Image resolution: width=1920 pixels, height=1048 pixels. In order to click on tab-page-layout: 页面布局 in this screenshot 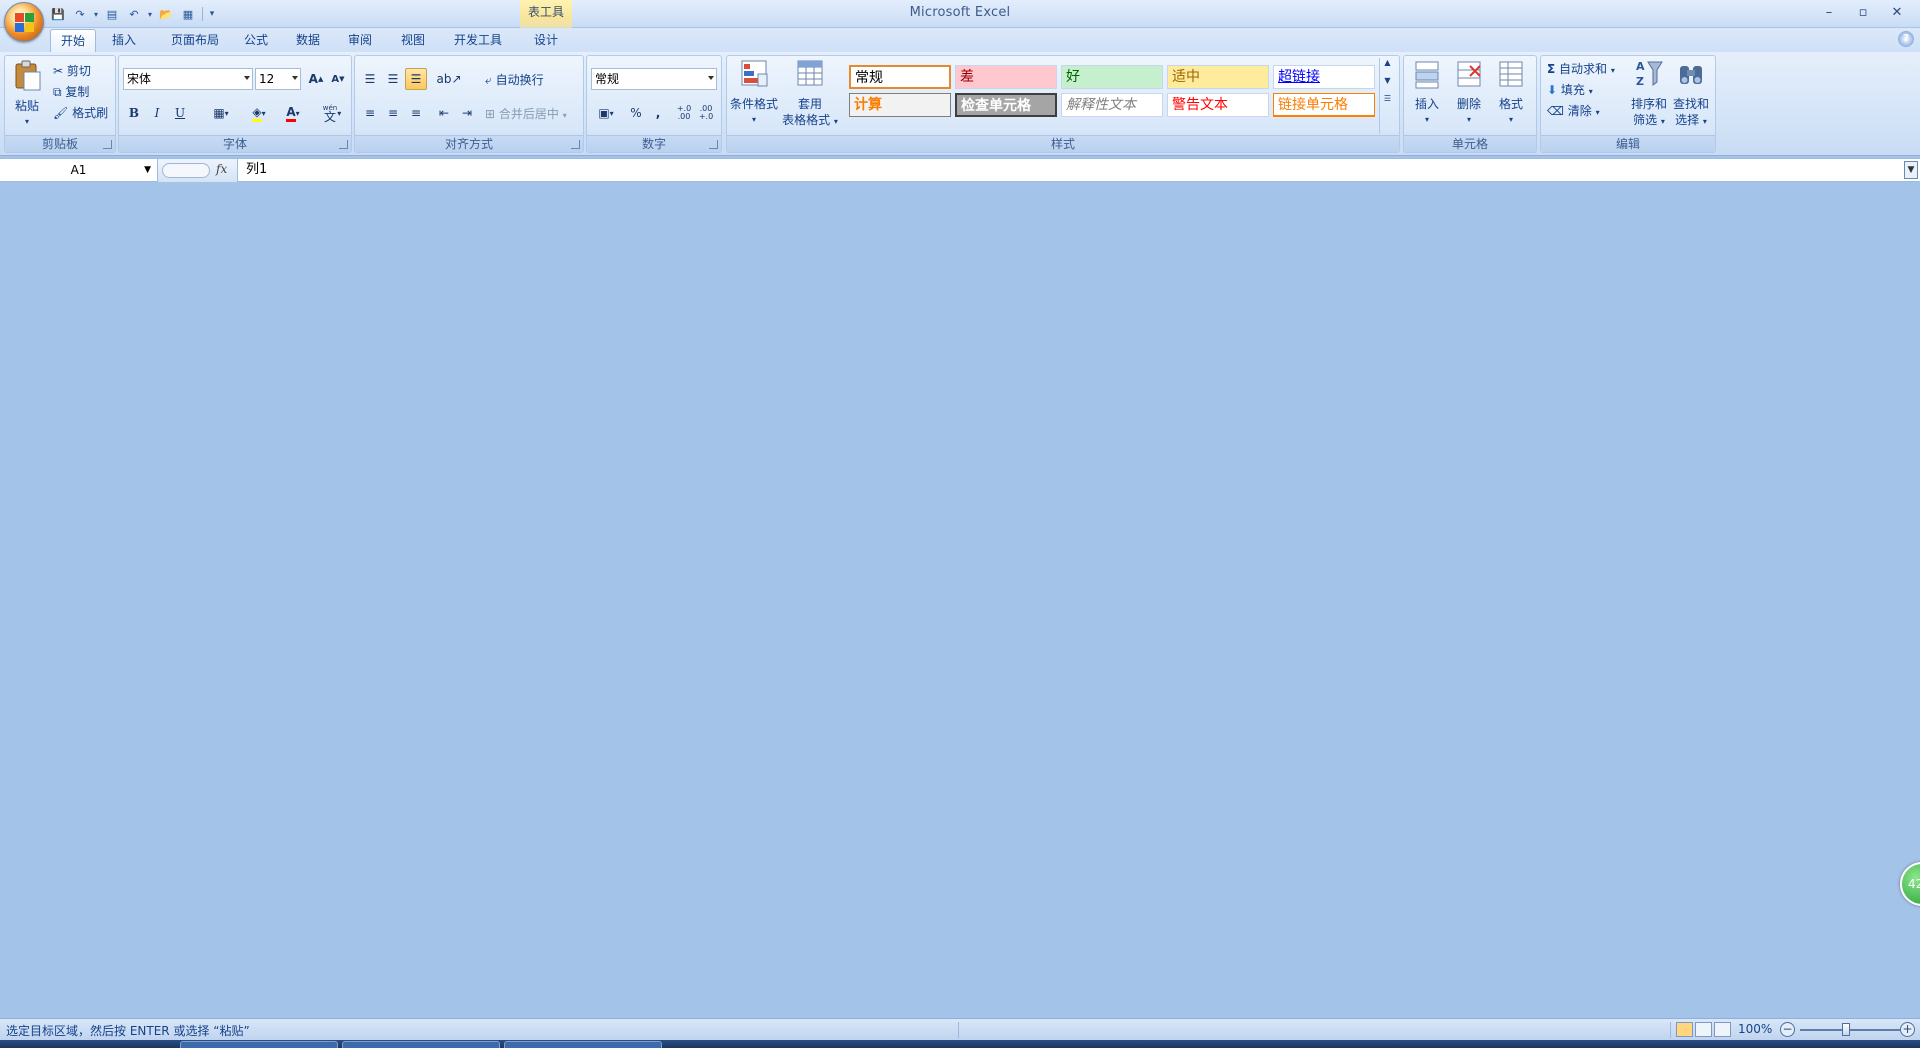, I will do `click(195, 40)`.